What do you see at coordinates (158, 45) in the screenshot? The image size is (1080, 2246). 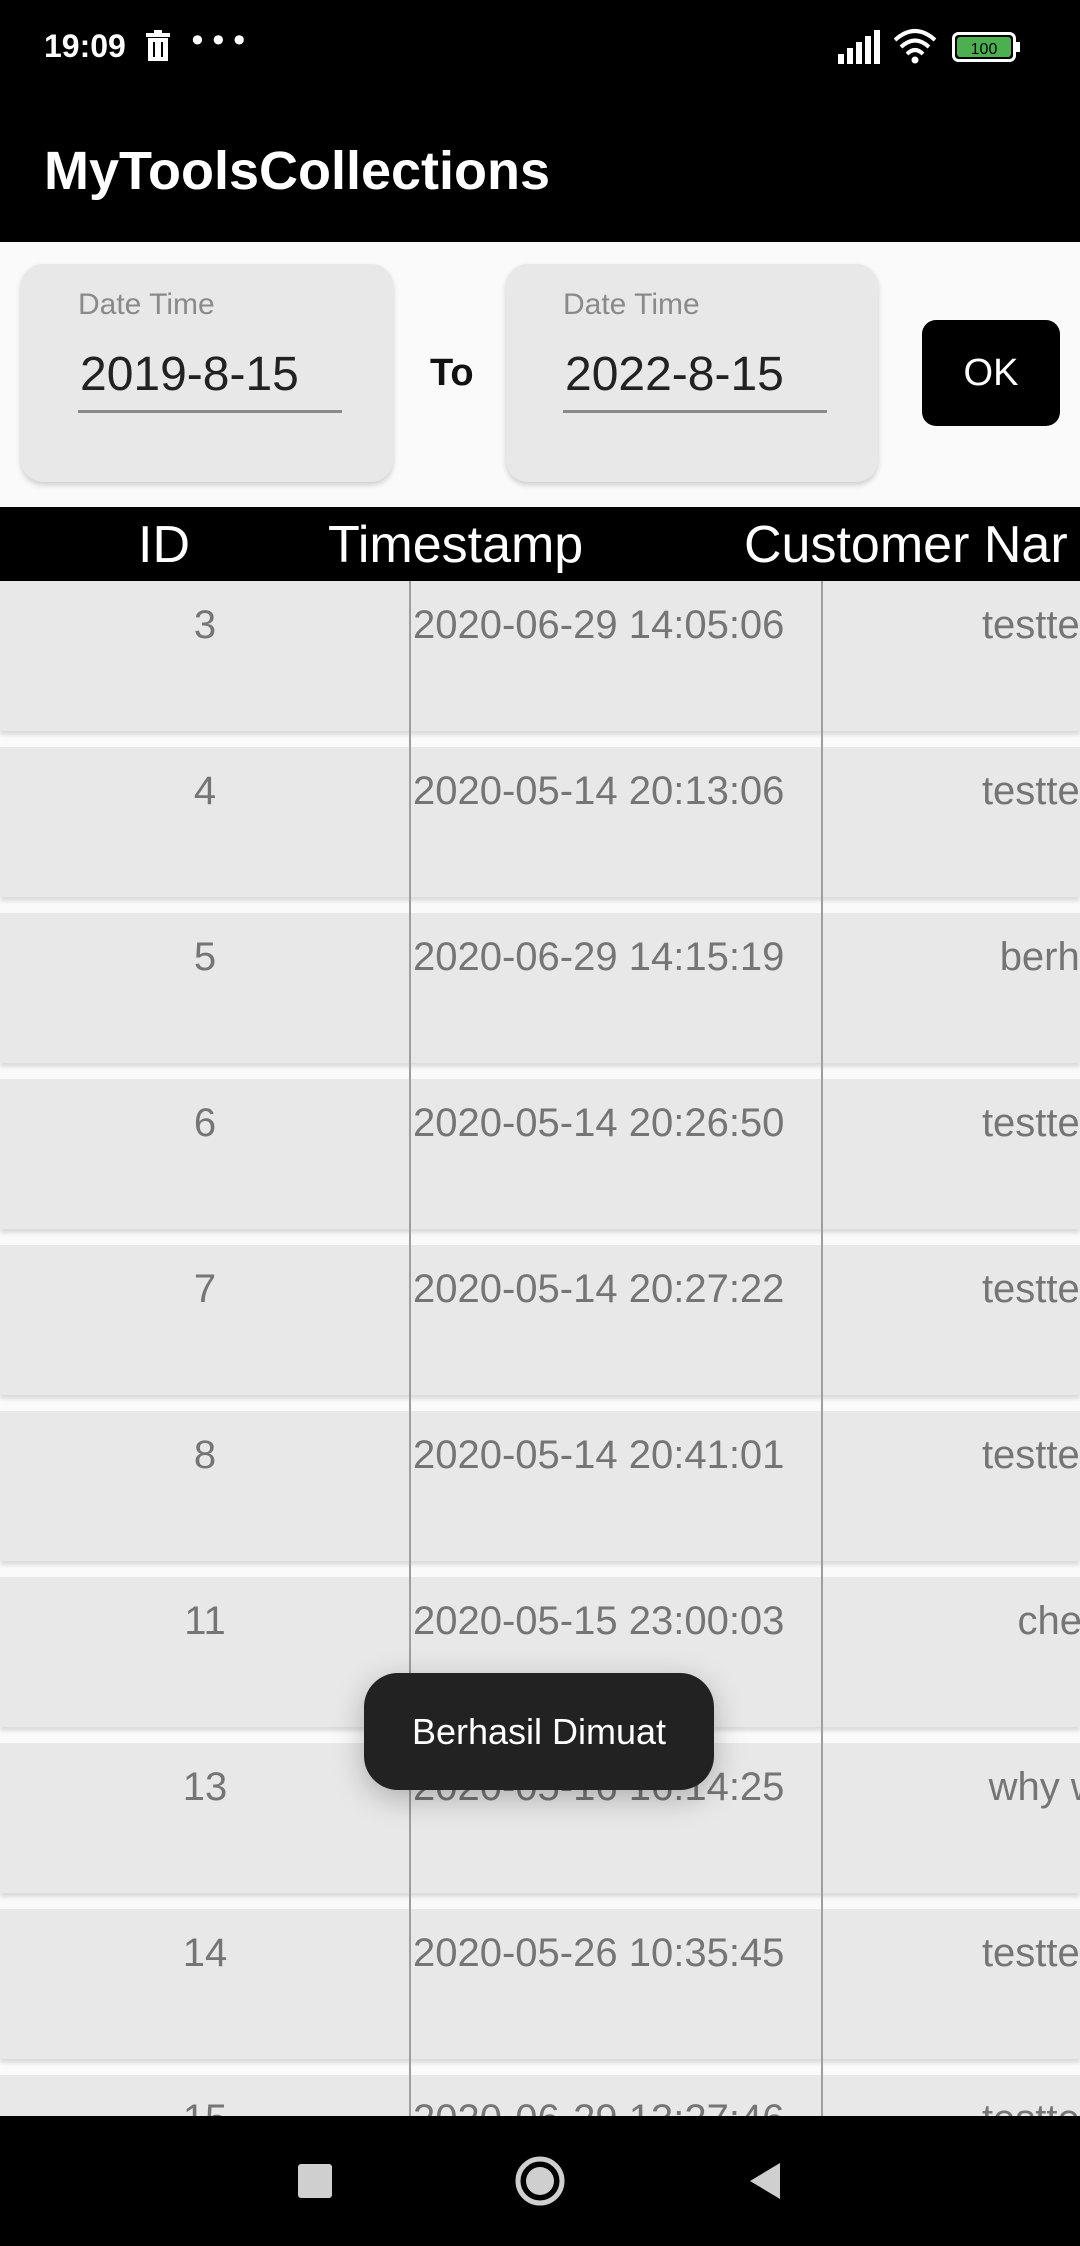 I see `trash-icon` at bounding box center [158, 45].